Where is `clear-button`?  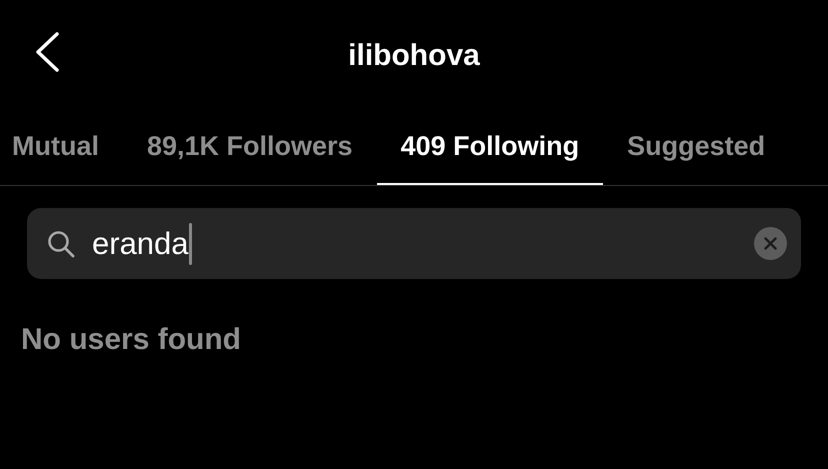
clear-button is located at coordinates (770, 243).